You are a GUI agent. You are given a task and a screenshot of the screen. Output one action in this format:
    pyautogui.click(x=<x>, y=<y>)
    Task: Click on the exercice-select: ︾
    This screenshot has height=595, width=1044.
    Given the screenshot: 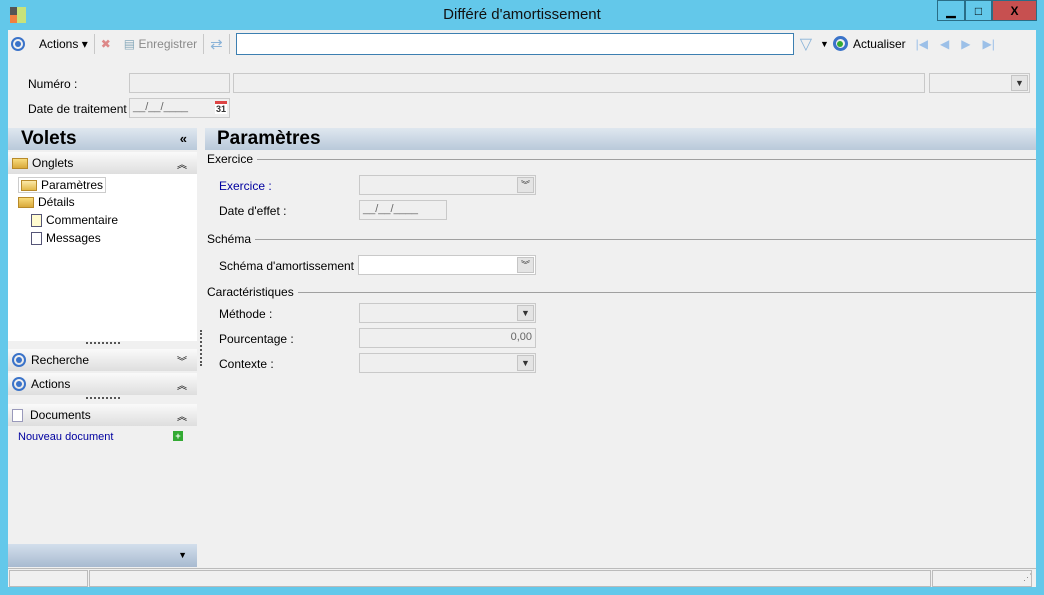 What is the action you would take?
    pyautogui.click(x=447, y=185)
    